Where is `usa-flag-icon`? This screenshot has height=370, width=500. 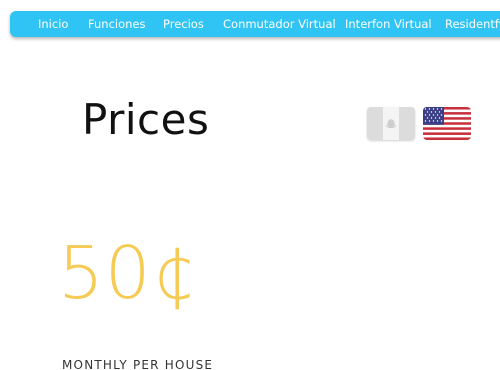
usa-flag-icon is located at coordinates (447, 123).